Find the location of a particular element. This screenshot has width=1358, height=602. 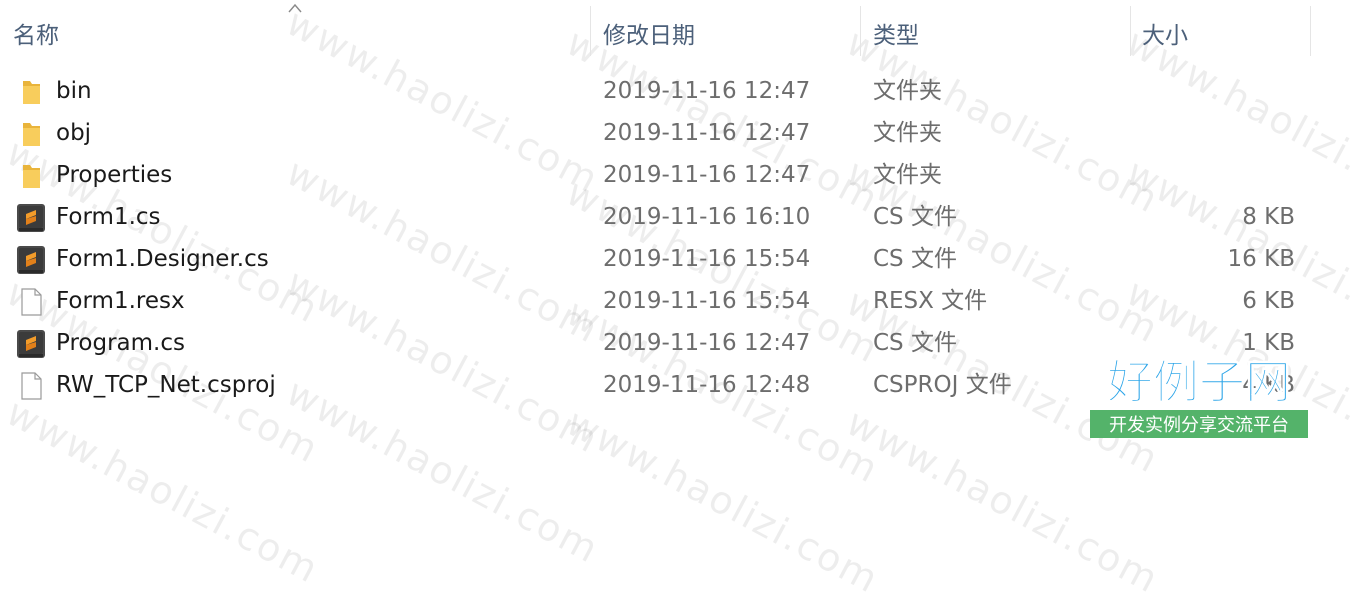

column-header-name: 名称 is located at coordinates (295, 31).